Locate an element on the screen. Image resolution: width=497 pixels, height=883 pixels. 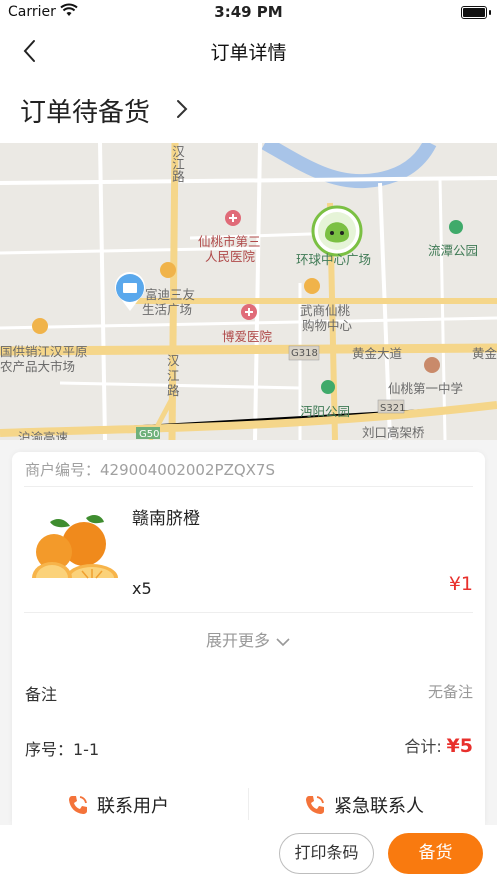
product-name: 赣南脐橙 is located at coordinates (166, 519).